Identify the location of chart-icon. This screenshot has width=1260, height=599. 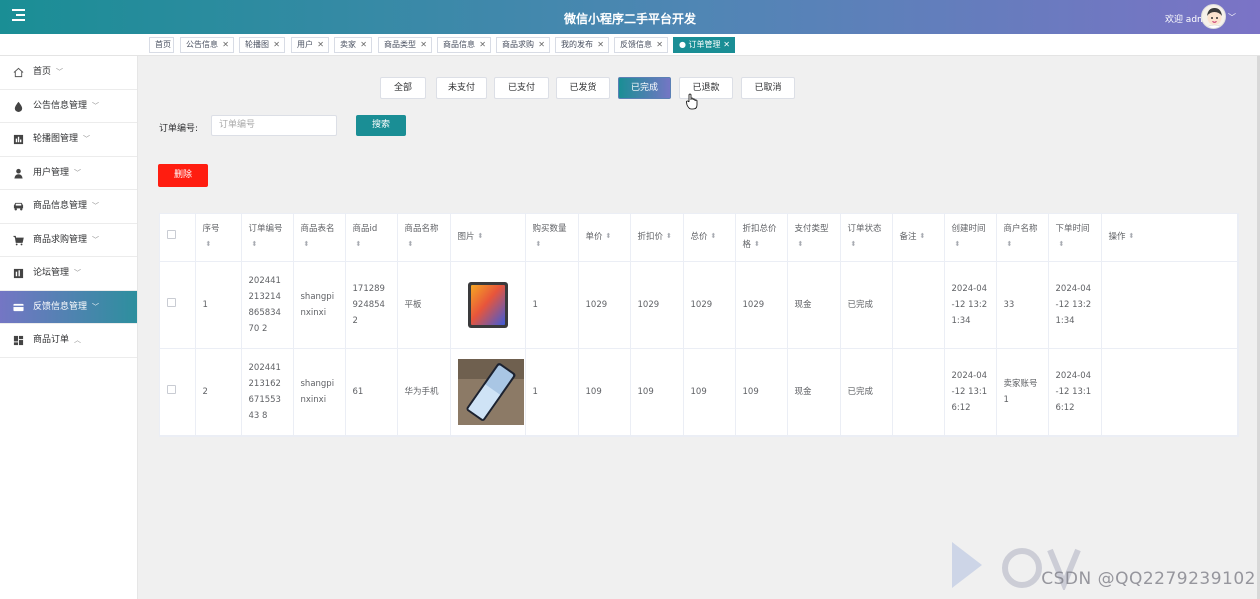
(18, 139).